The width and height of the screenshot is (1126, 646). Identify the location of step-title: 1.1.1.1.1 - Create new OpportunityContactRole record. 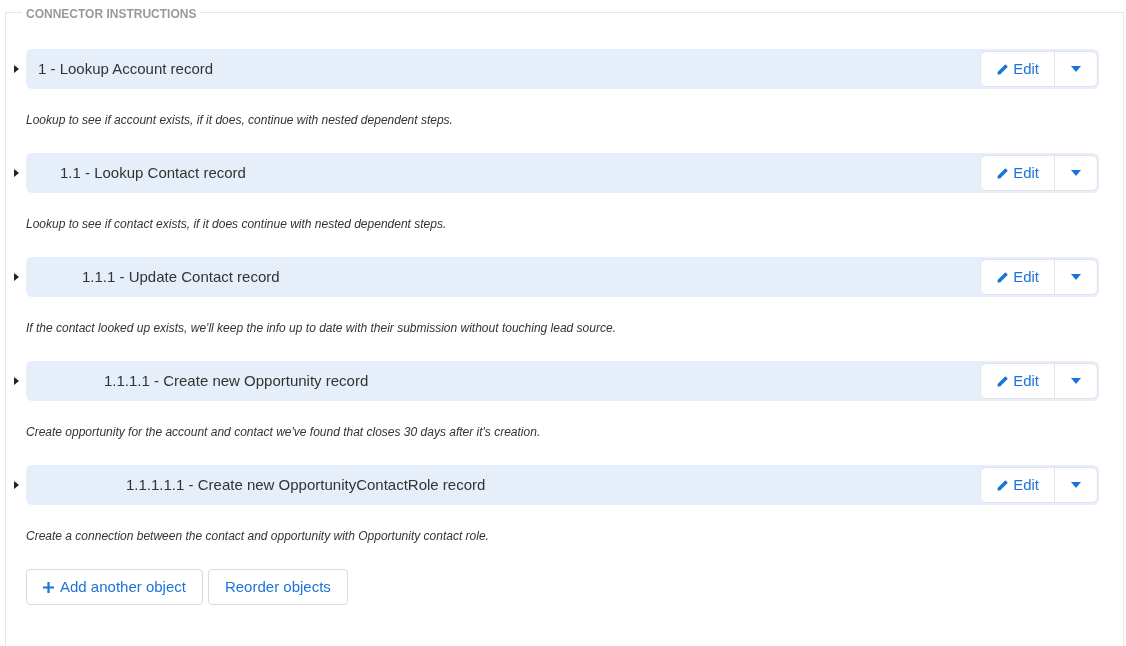
(305, 484).